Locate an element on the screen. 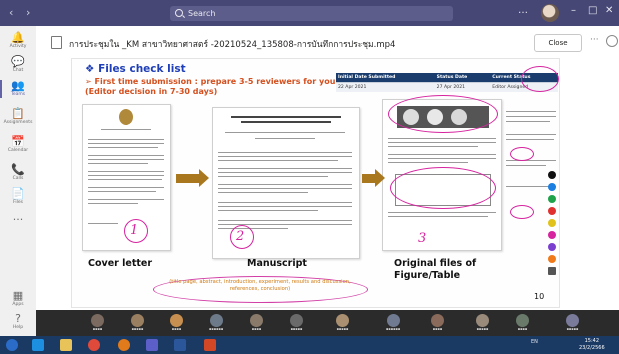 The height and width of the screenshot is (354, 619). close-window-icon: ✕ is located at coordinates (609, 10).